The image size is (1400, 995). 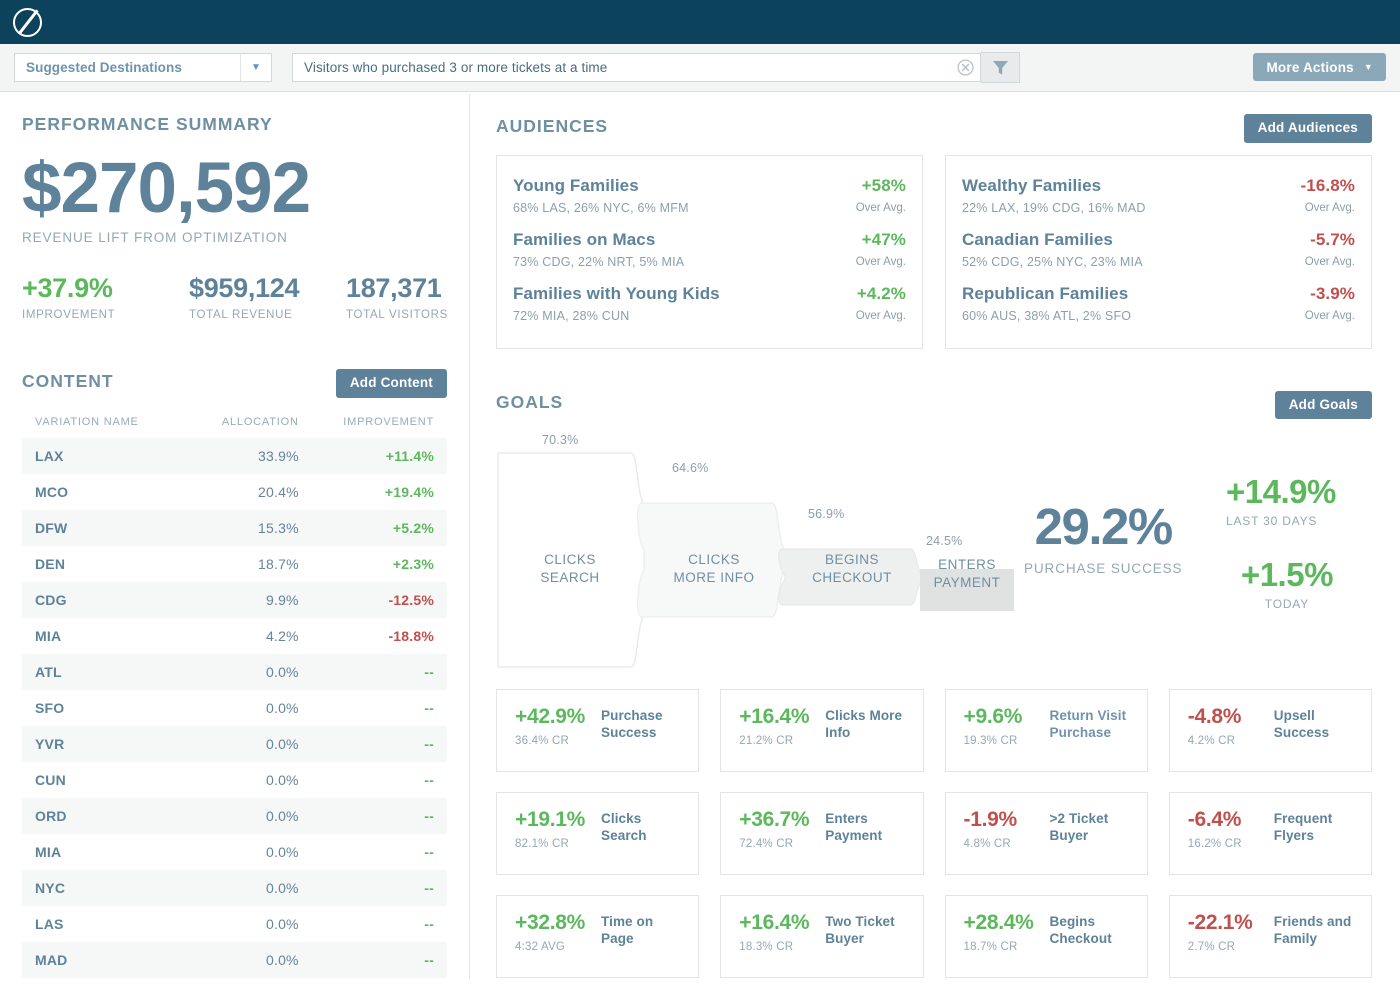 What do you see at coordinates (1270, 730) in the screenshot?
I see `goal-card: -4.8% 4.2% CR Upsell Success` at bounding box center [1270, 730].